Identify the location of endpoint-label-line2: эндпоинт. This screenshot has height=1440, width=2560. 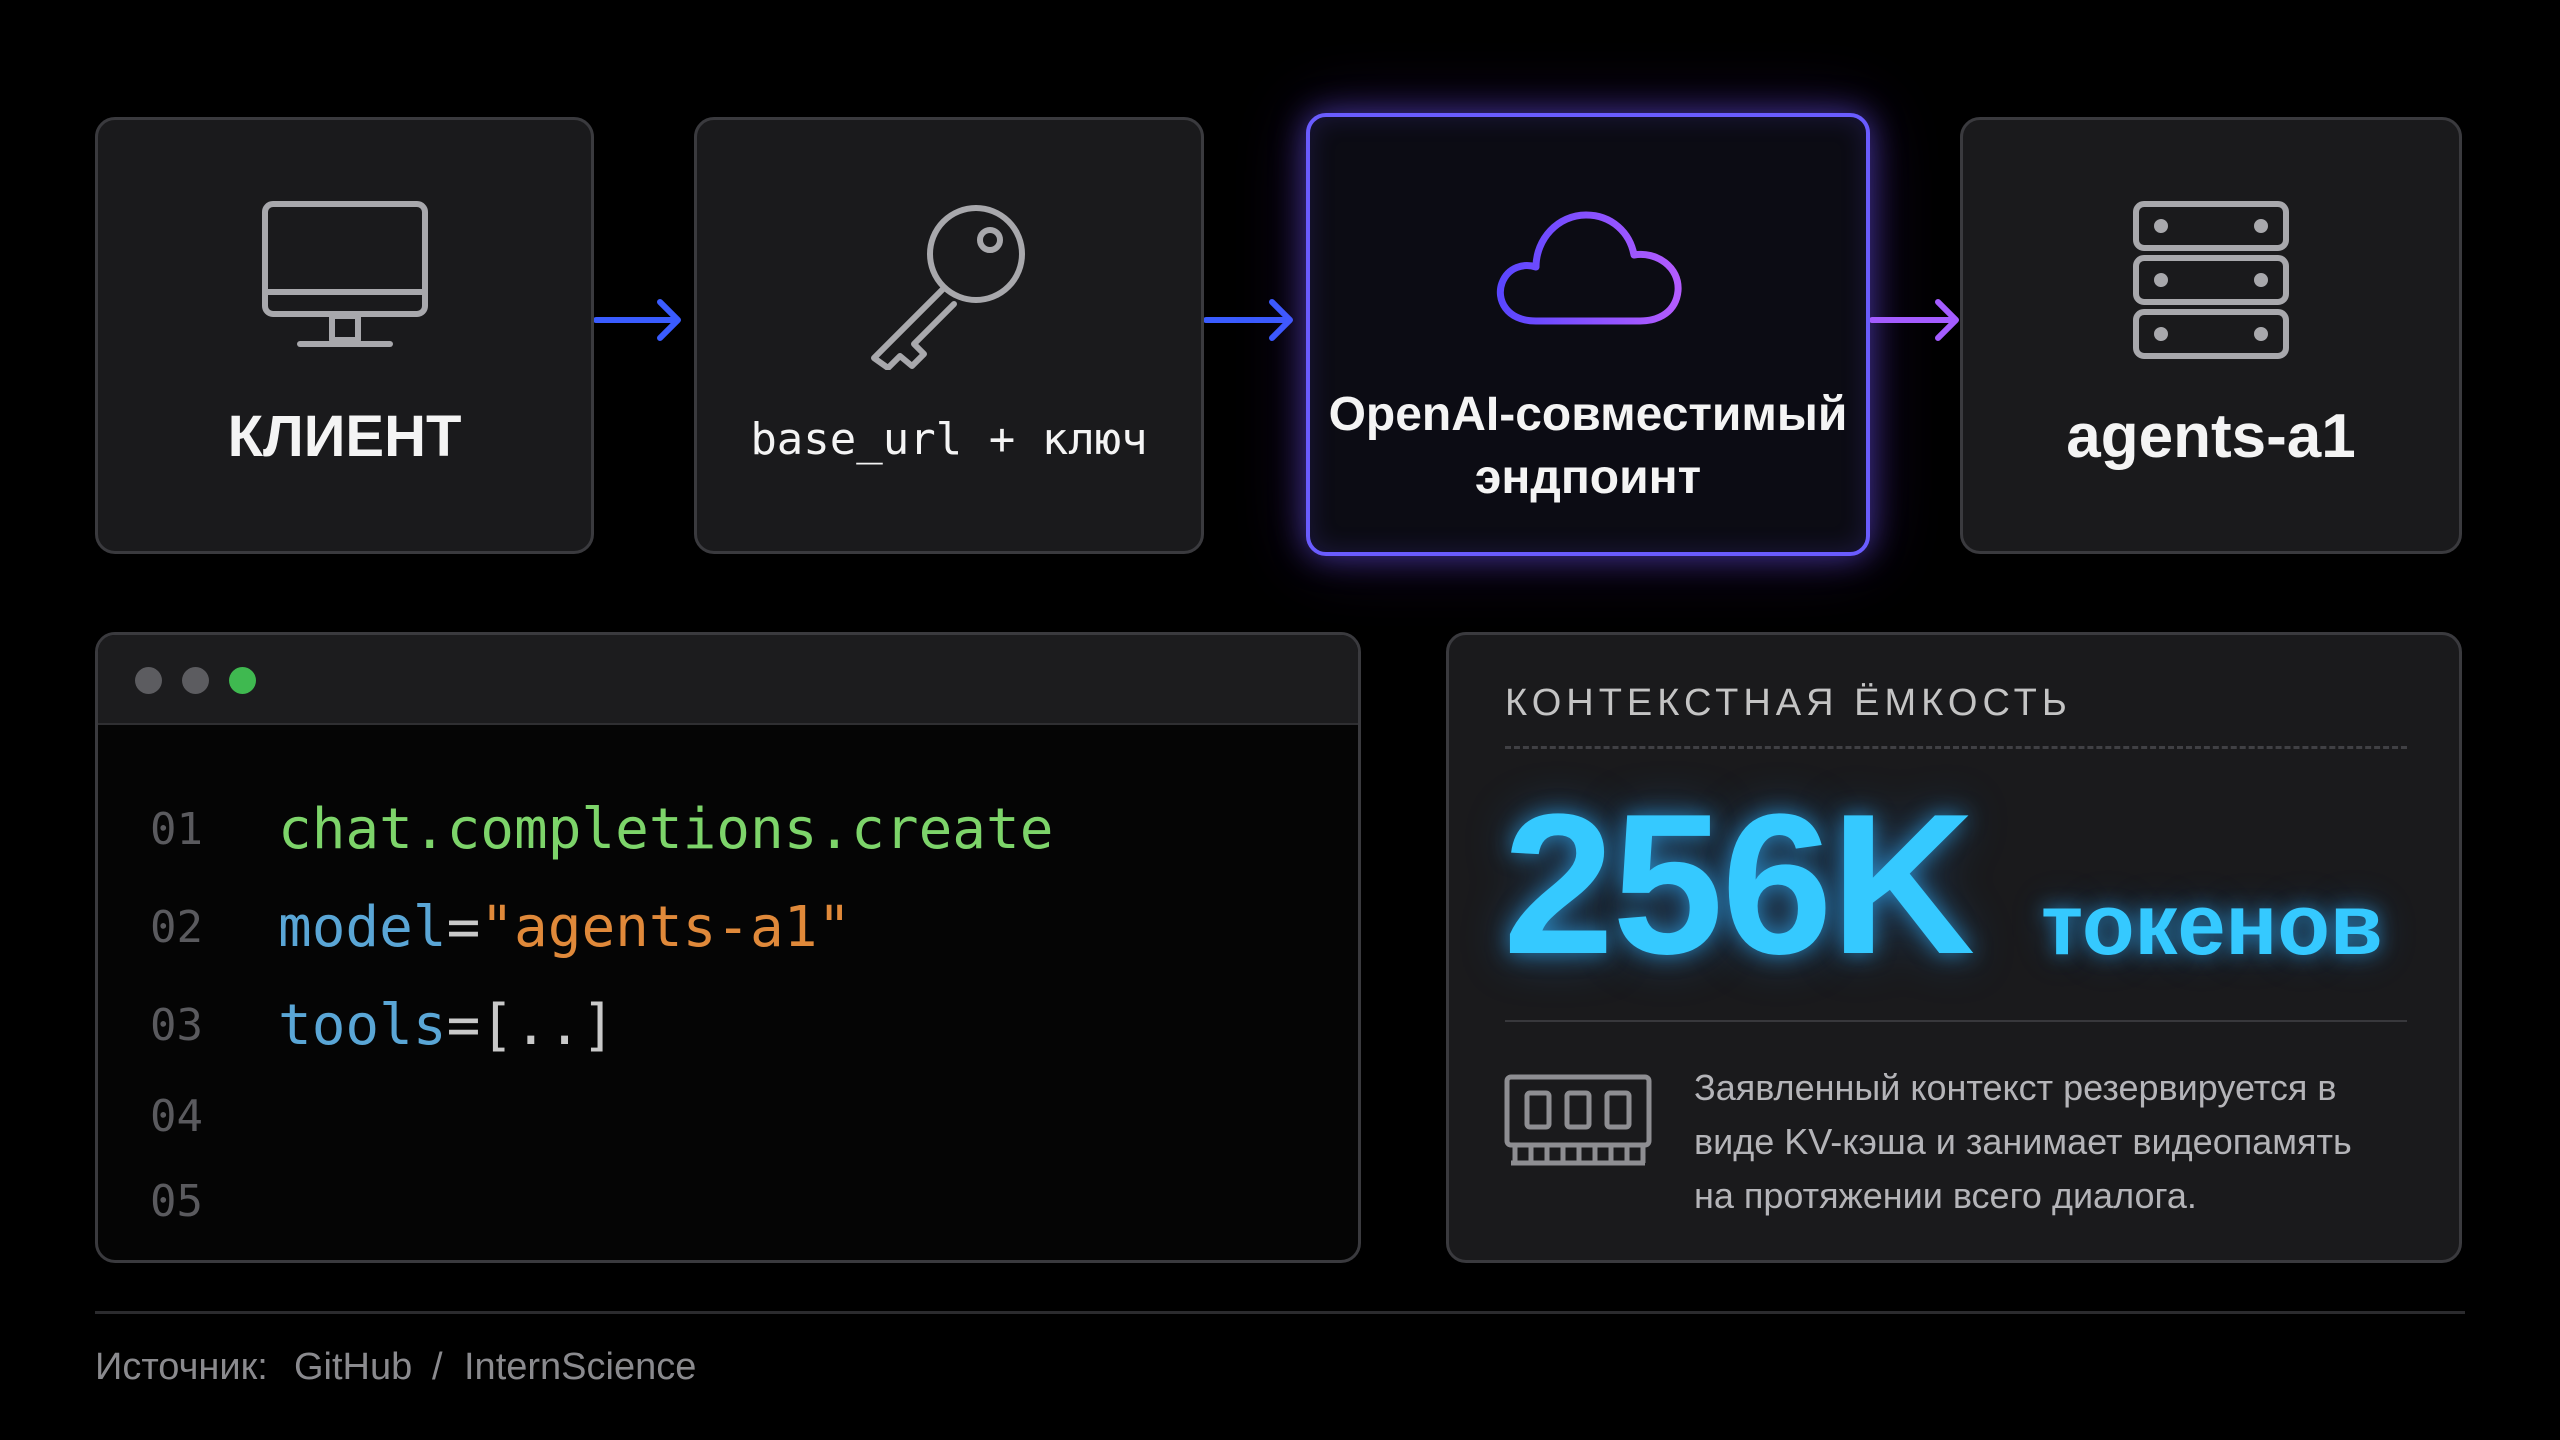
(1588, 477).